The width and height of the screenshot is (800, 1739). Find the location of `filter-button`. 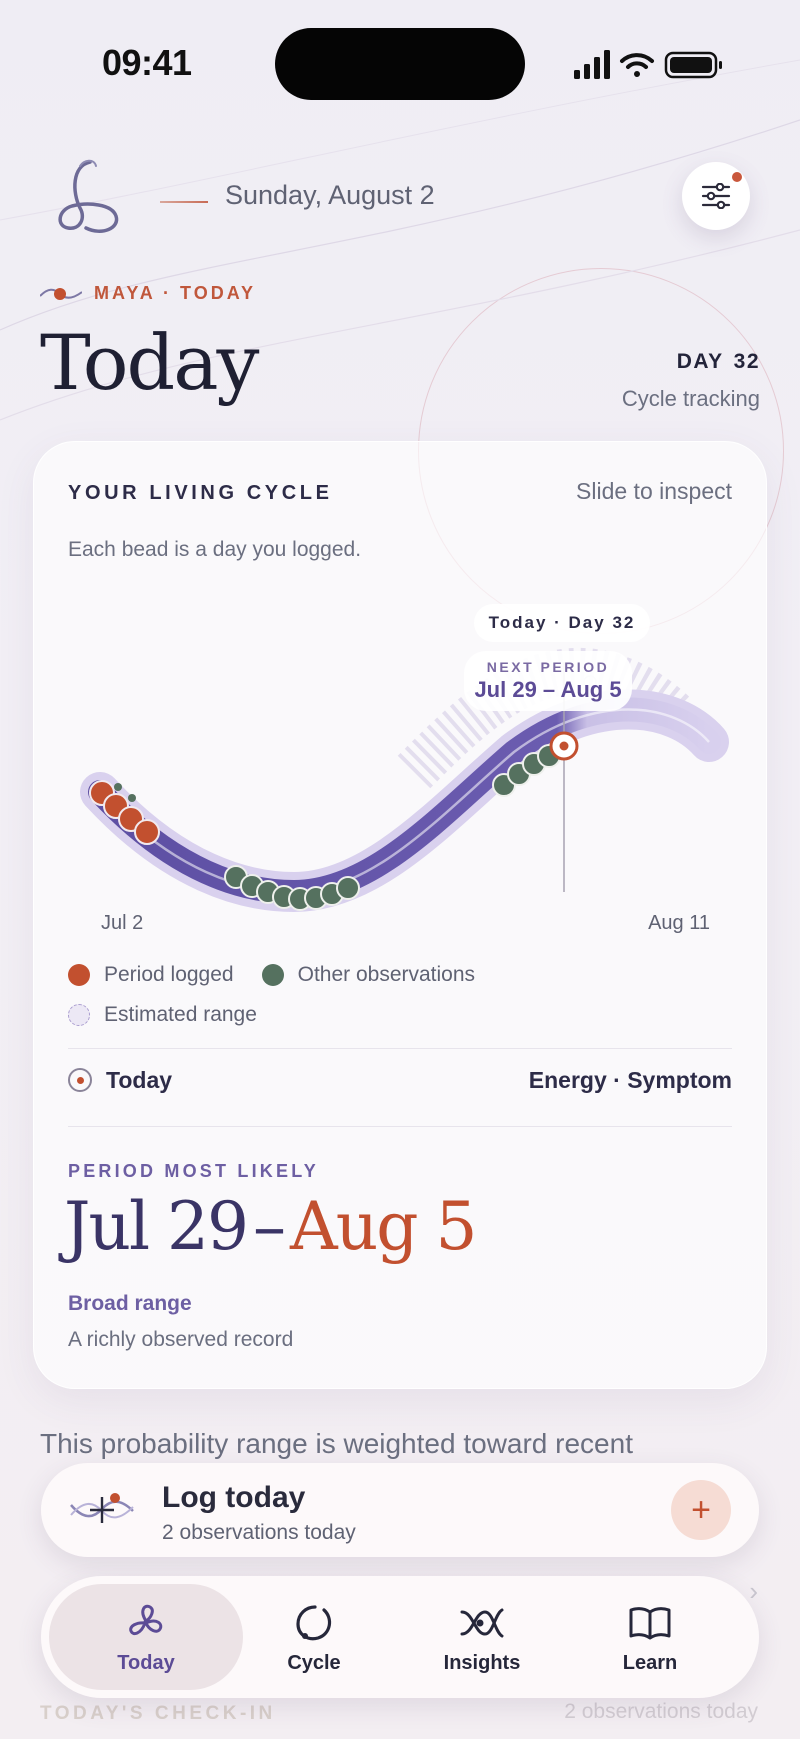

filter-button is located at coordinates (716, 196).